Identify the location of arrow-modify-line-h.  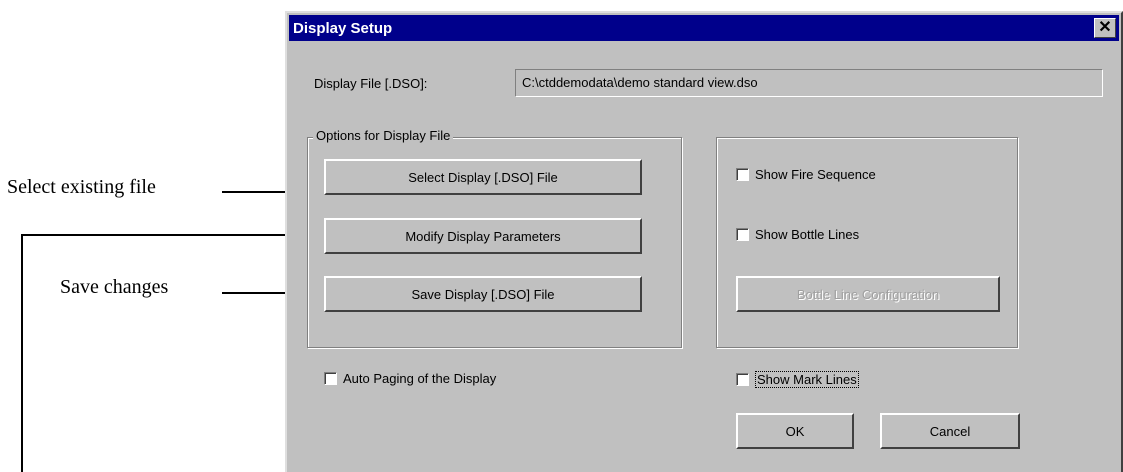
(164, 235).